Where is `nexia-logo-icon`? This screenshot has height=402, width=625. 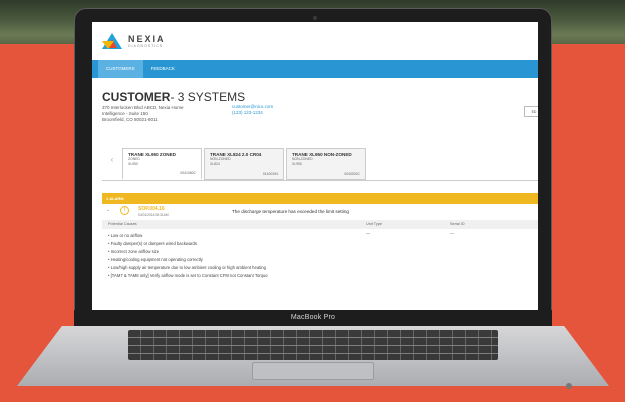 nexia-logo-icon is located at coordinates (112, 41).